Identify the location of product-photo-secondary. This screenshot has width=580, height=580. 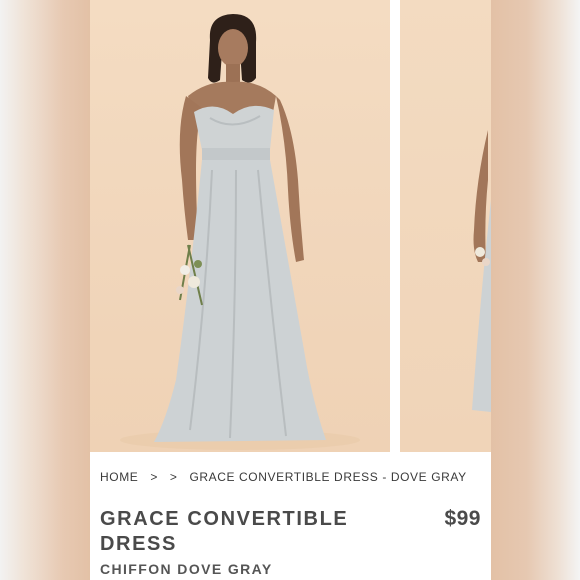
(445, 226).